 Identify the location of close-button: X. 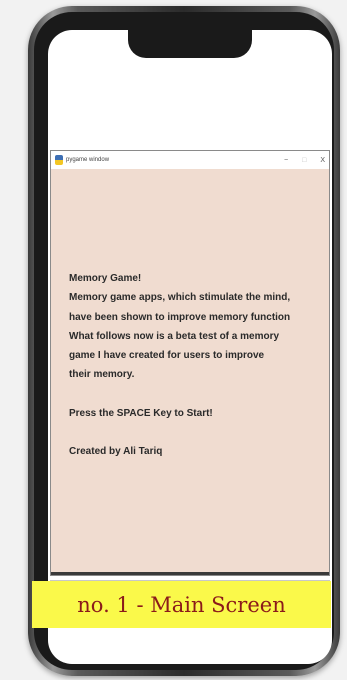
(322, 160).